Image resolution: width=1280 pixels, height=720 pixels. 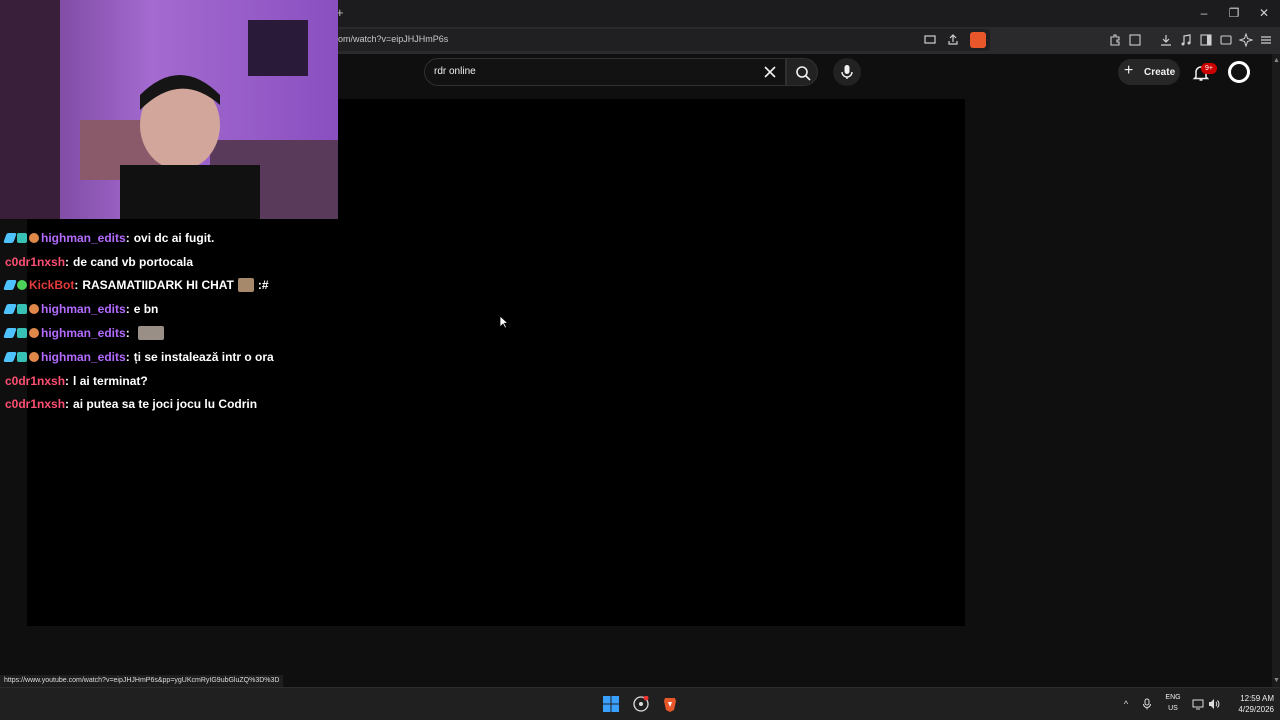 I want to click on download-icon, so click(x=1166, y=40).